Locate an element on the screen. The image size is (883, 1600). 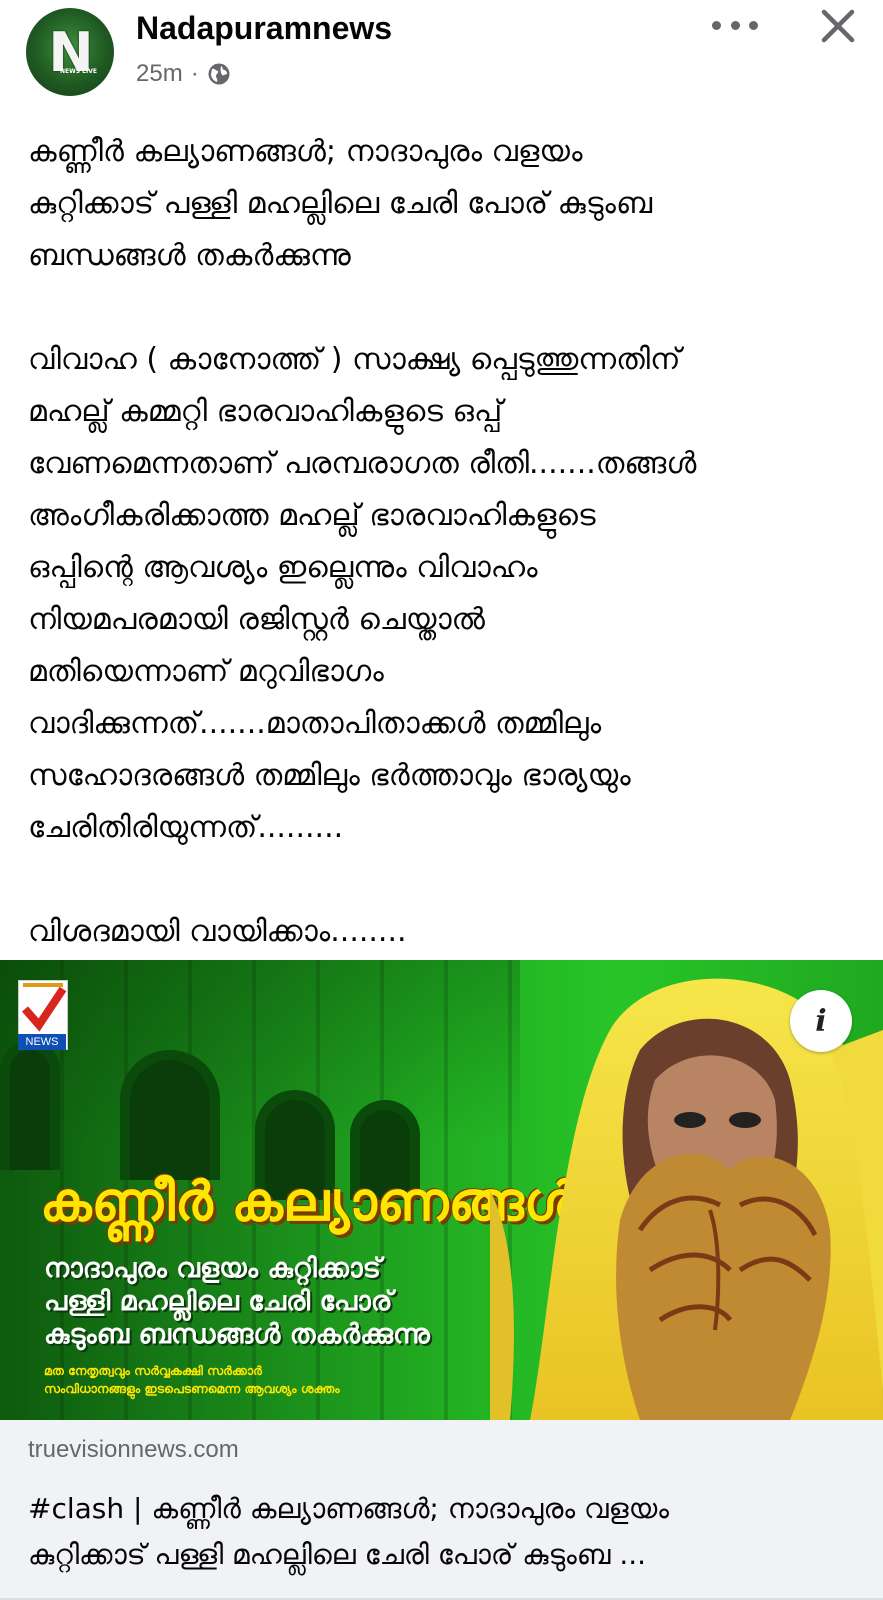
info-button: i is located at coordinates (821, 1021).